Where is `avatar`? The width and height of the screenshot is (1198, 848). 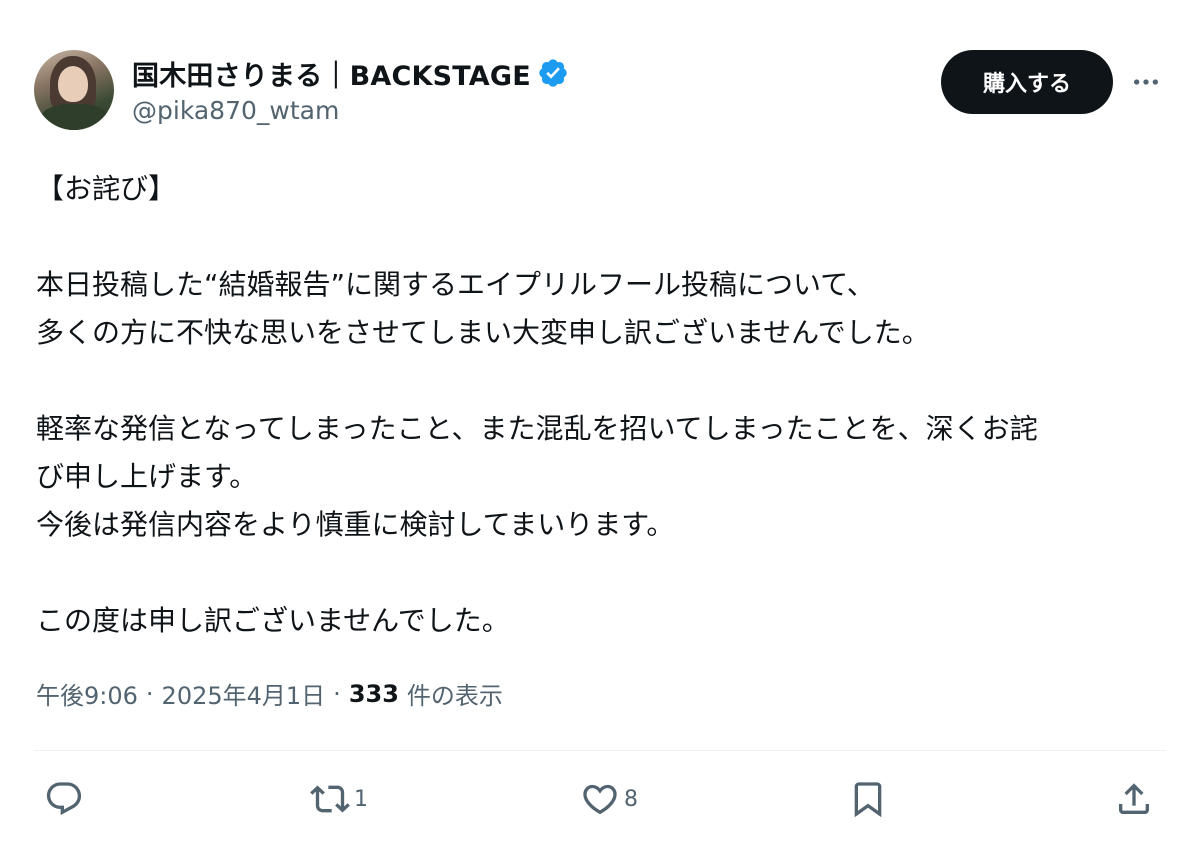
avatar is located at coordinates (74, 90).